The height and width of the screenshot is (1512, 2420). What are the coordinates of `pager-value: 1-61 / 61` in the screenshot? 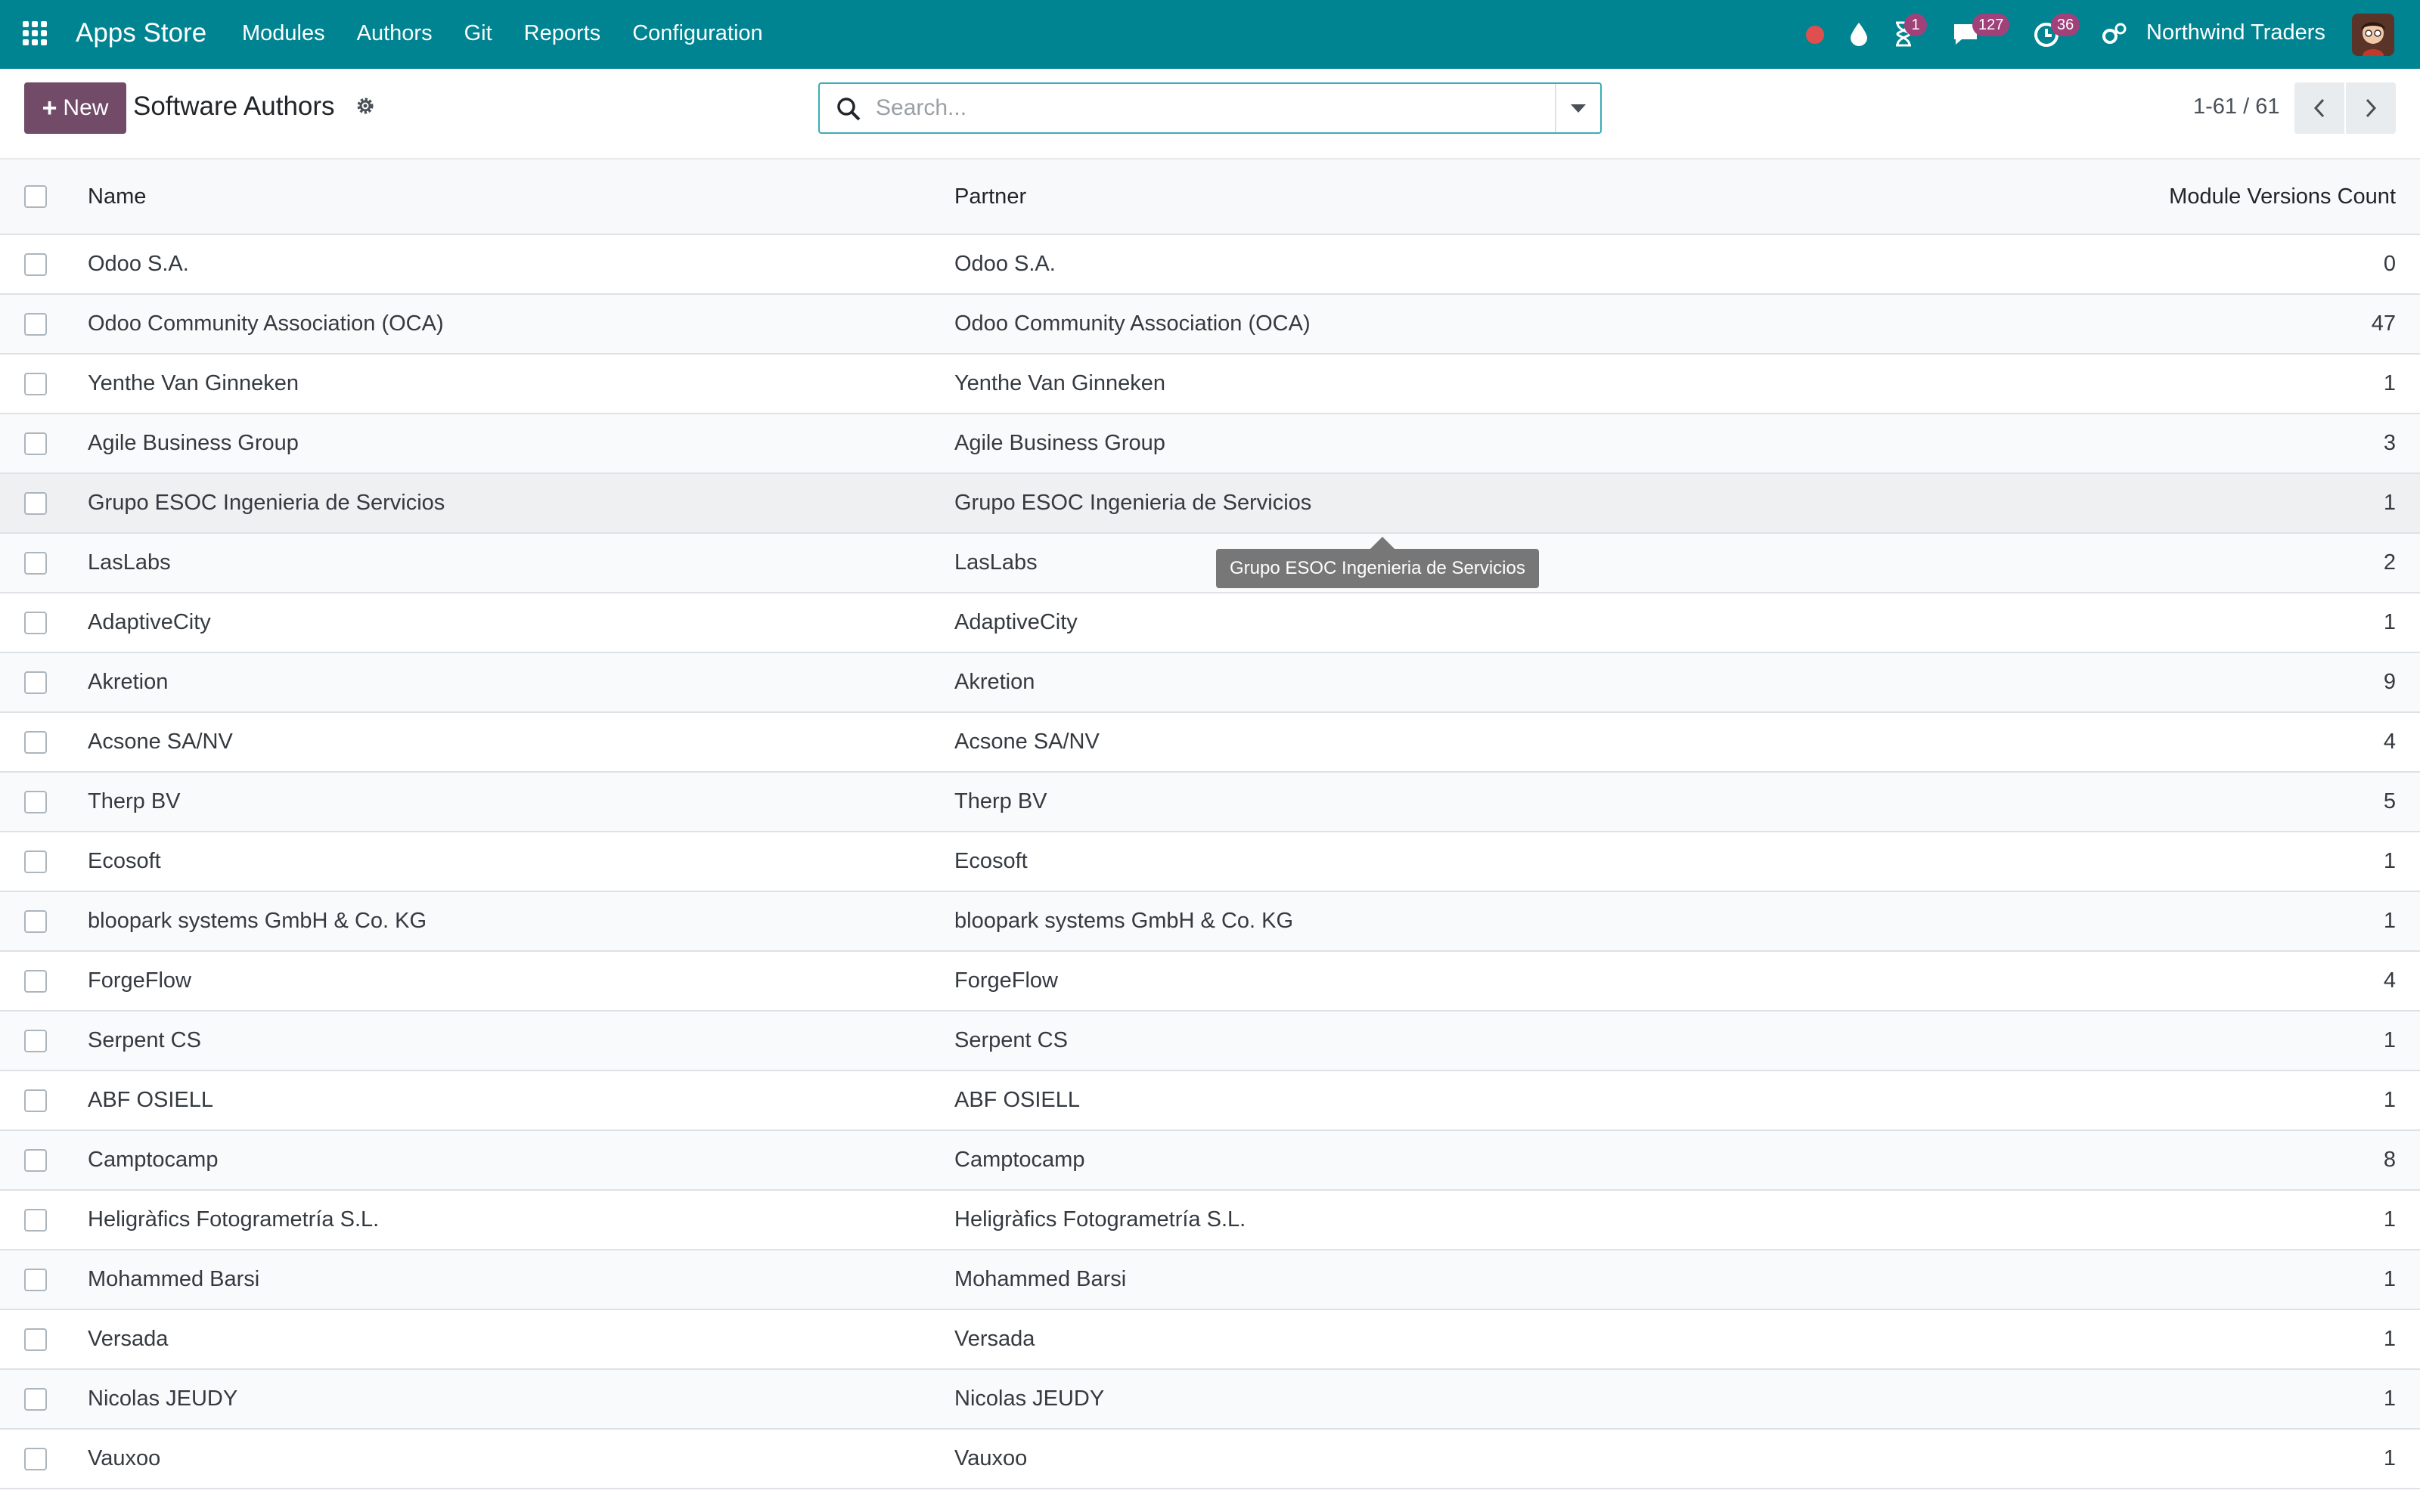 It's located at (2236, 106).